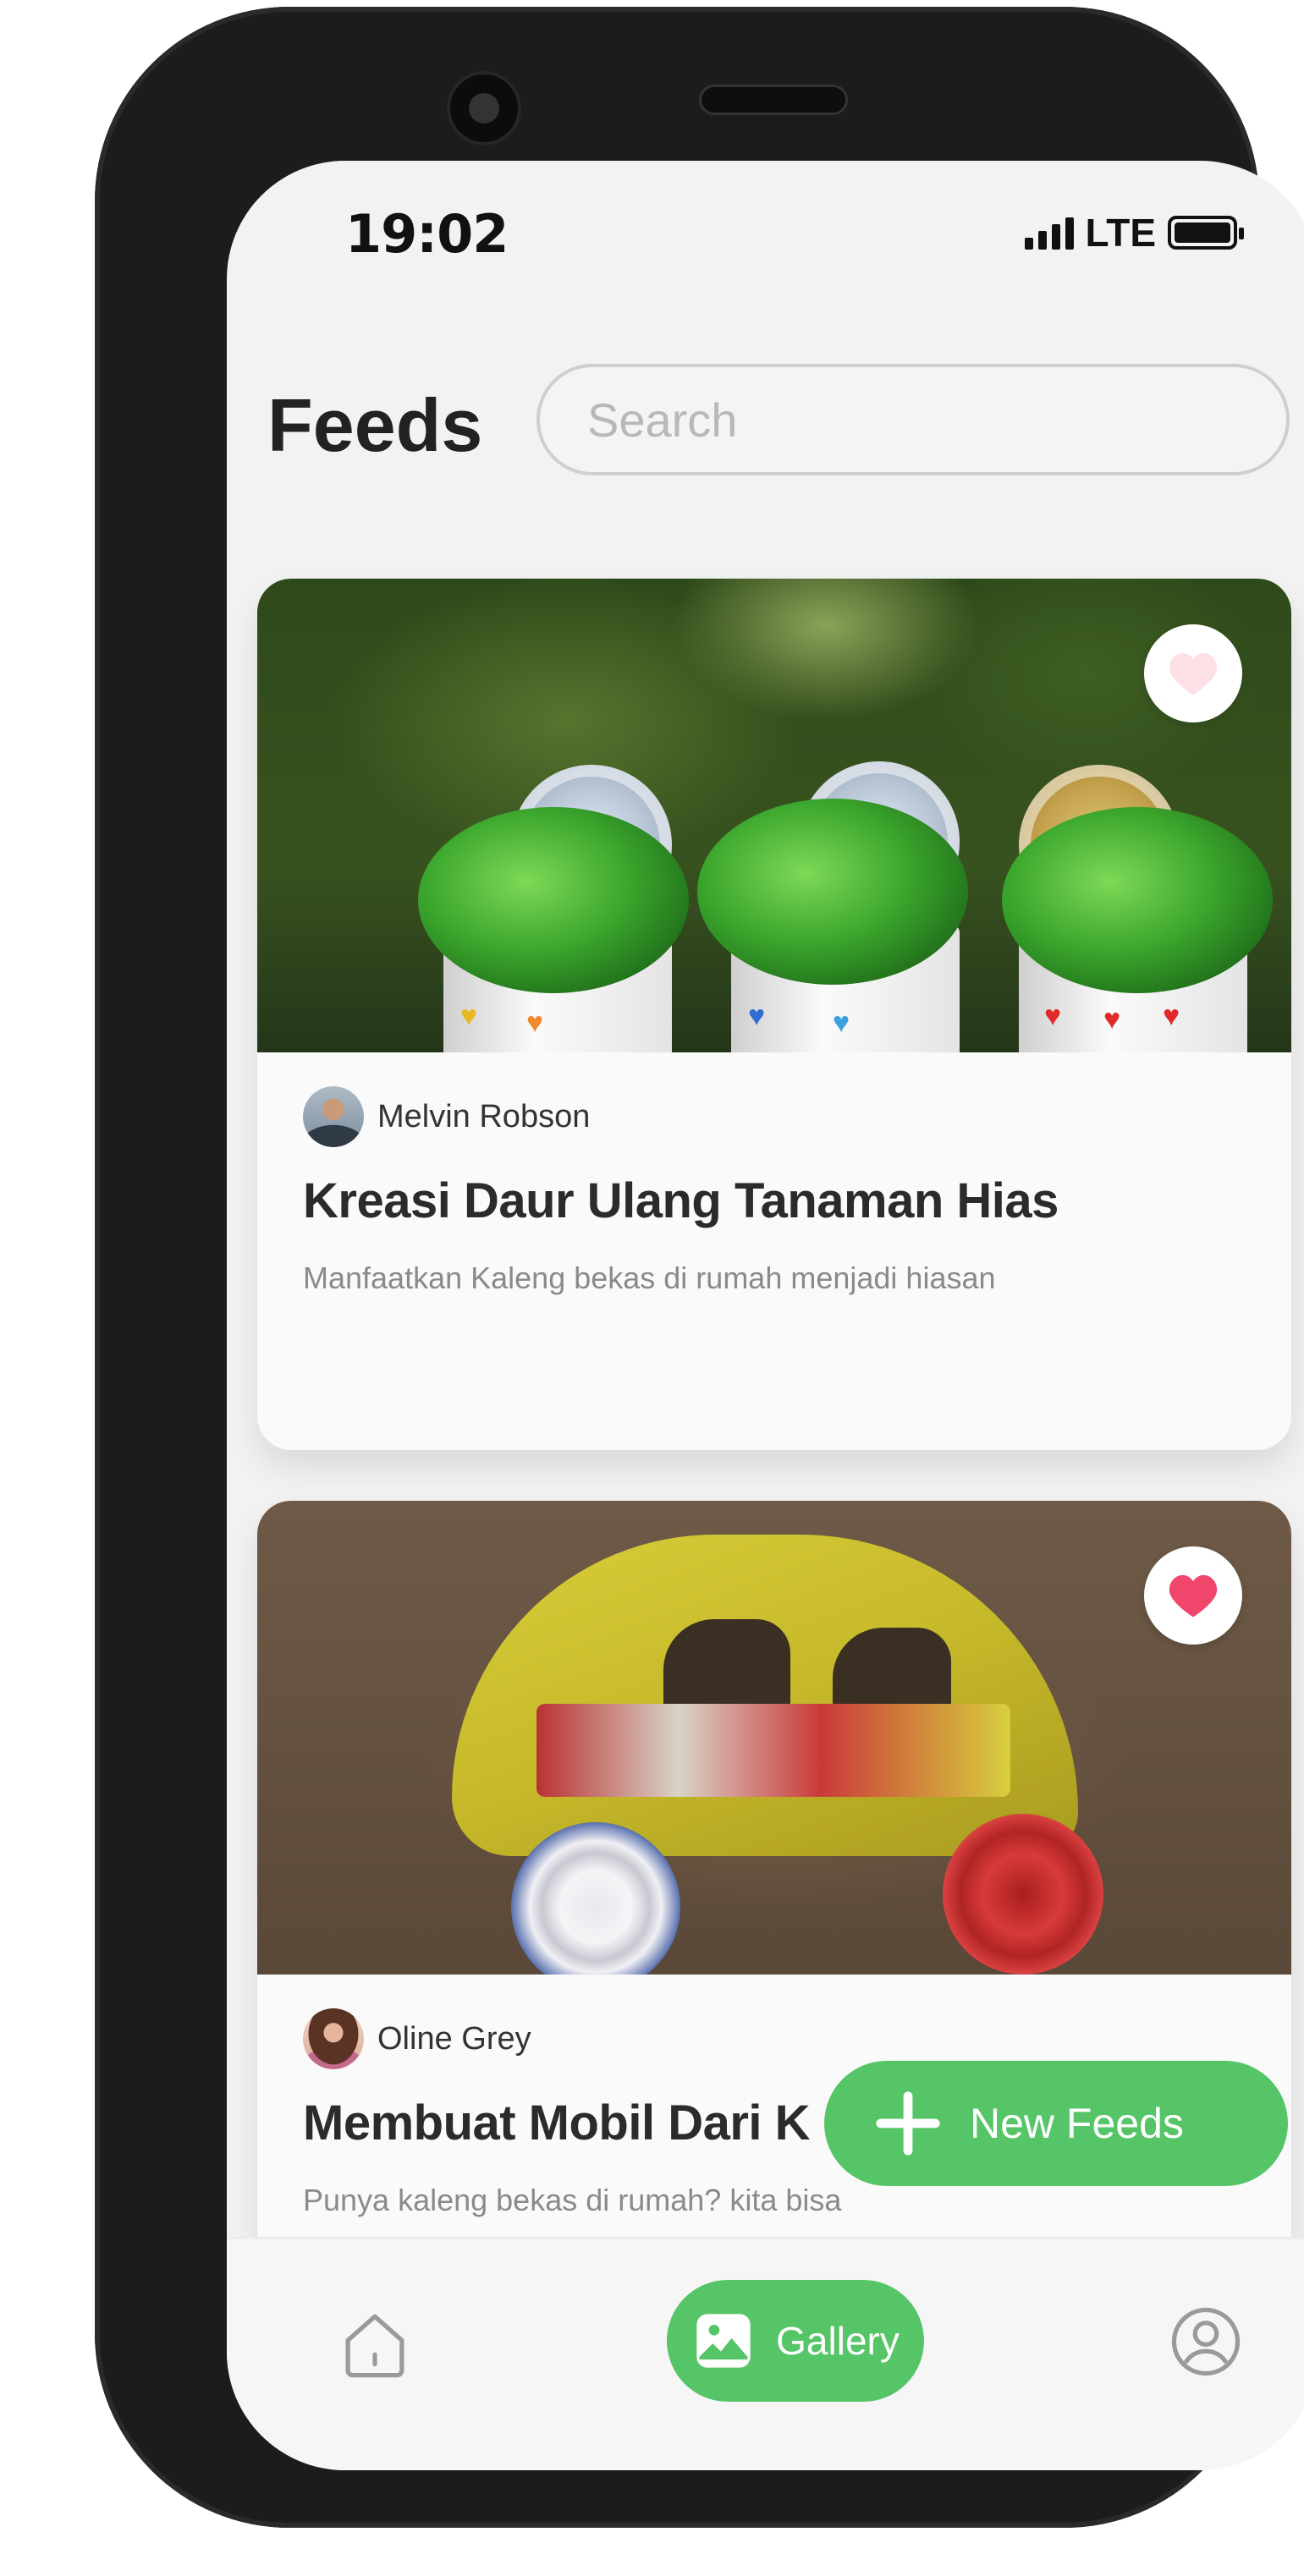  Describe the element at coordinates (484, 108) in the screenshot. I see `front-camera` at that location.